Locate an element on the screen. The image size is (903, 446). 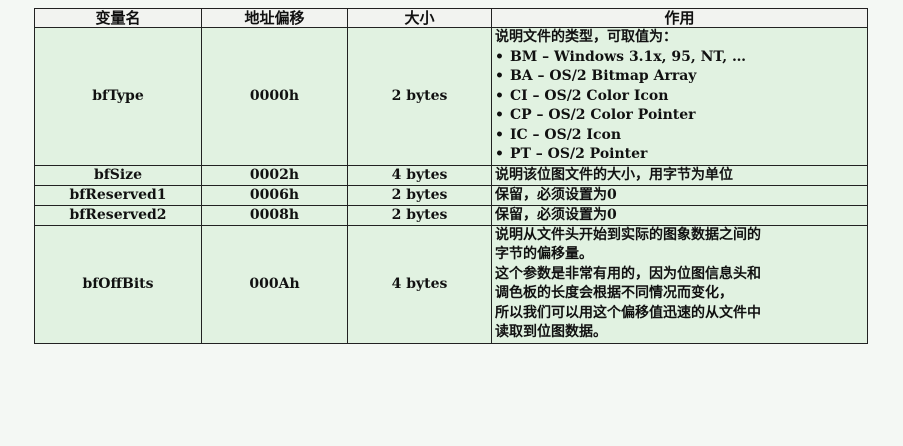
table-row: bfReserved2 0008h 2 bytes 保留，必须设置为0 is located at coordinates (451, 215).